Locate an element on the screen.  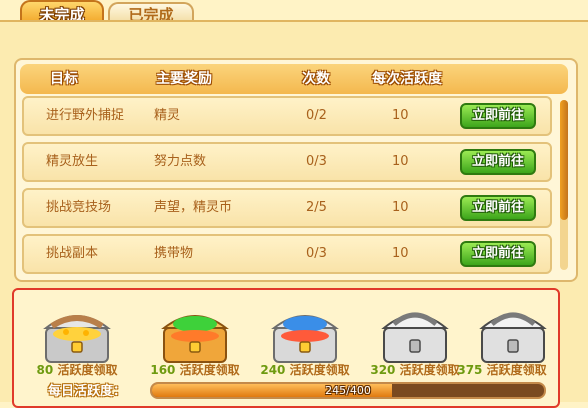
header-goal: 目标 is located at coordinates (64, 79).